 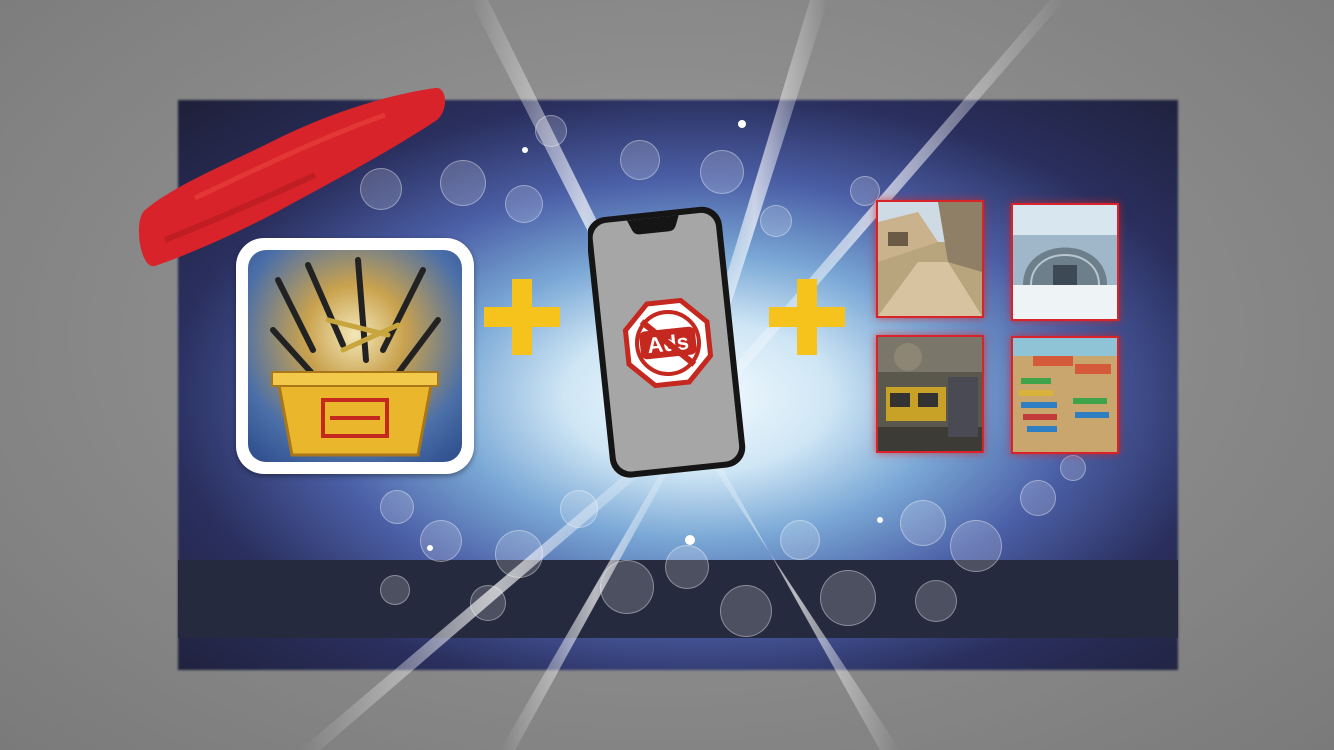 I want to click on weapon-case-icon, so click(x=355, y=356).